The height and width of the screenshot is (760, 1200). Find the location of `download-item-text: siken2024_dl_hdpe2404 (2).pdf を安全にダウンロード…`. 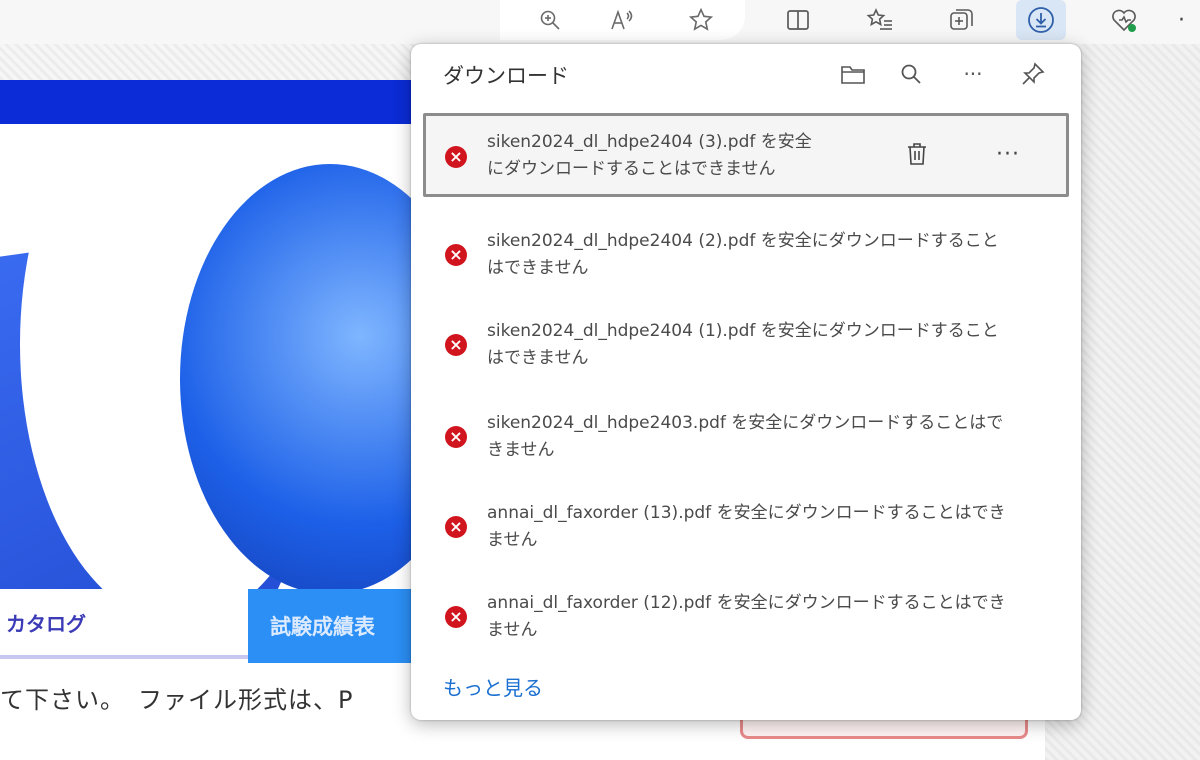

download-item-text: siken2024_dl_hdpe2404 (2).pdf を安全にダウンロード… is located at coordinates (743, 254).